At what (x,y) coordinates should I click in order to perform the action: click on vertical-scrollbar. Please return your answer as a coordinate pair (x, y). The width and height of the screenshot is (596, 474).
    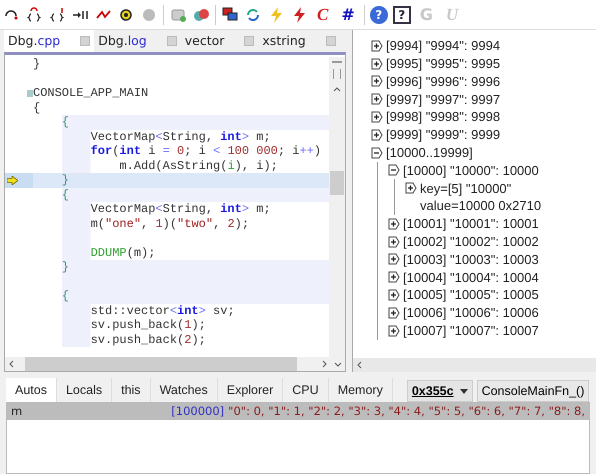
    Looking at the image, I should click on (337, 207).